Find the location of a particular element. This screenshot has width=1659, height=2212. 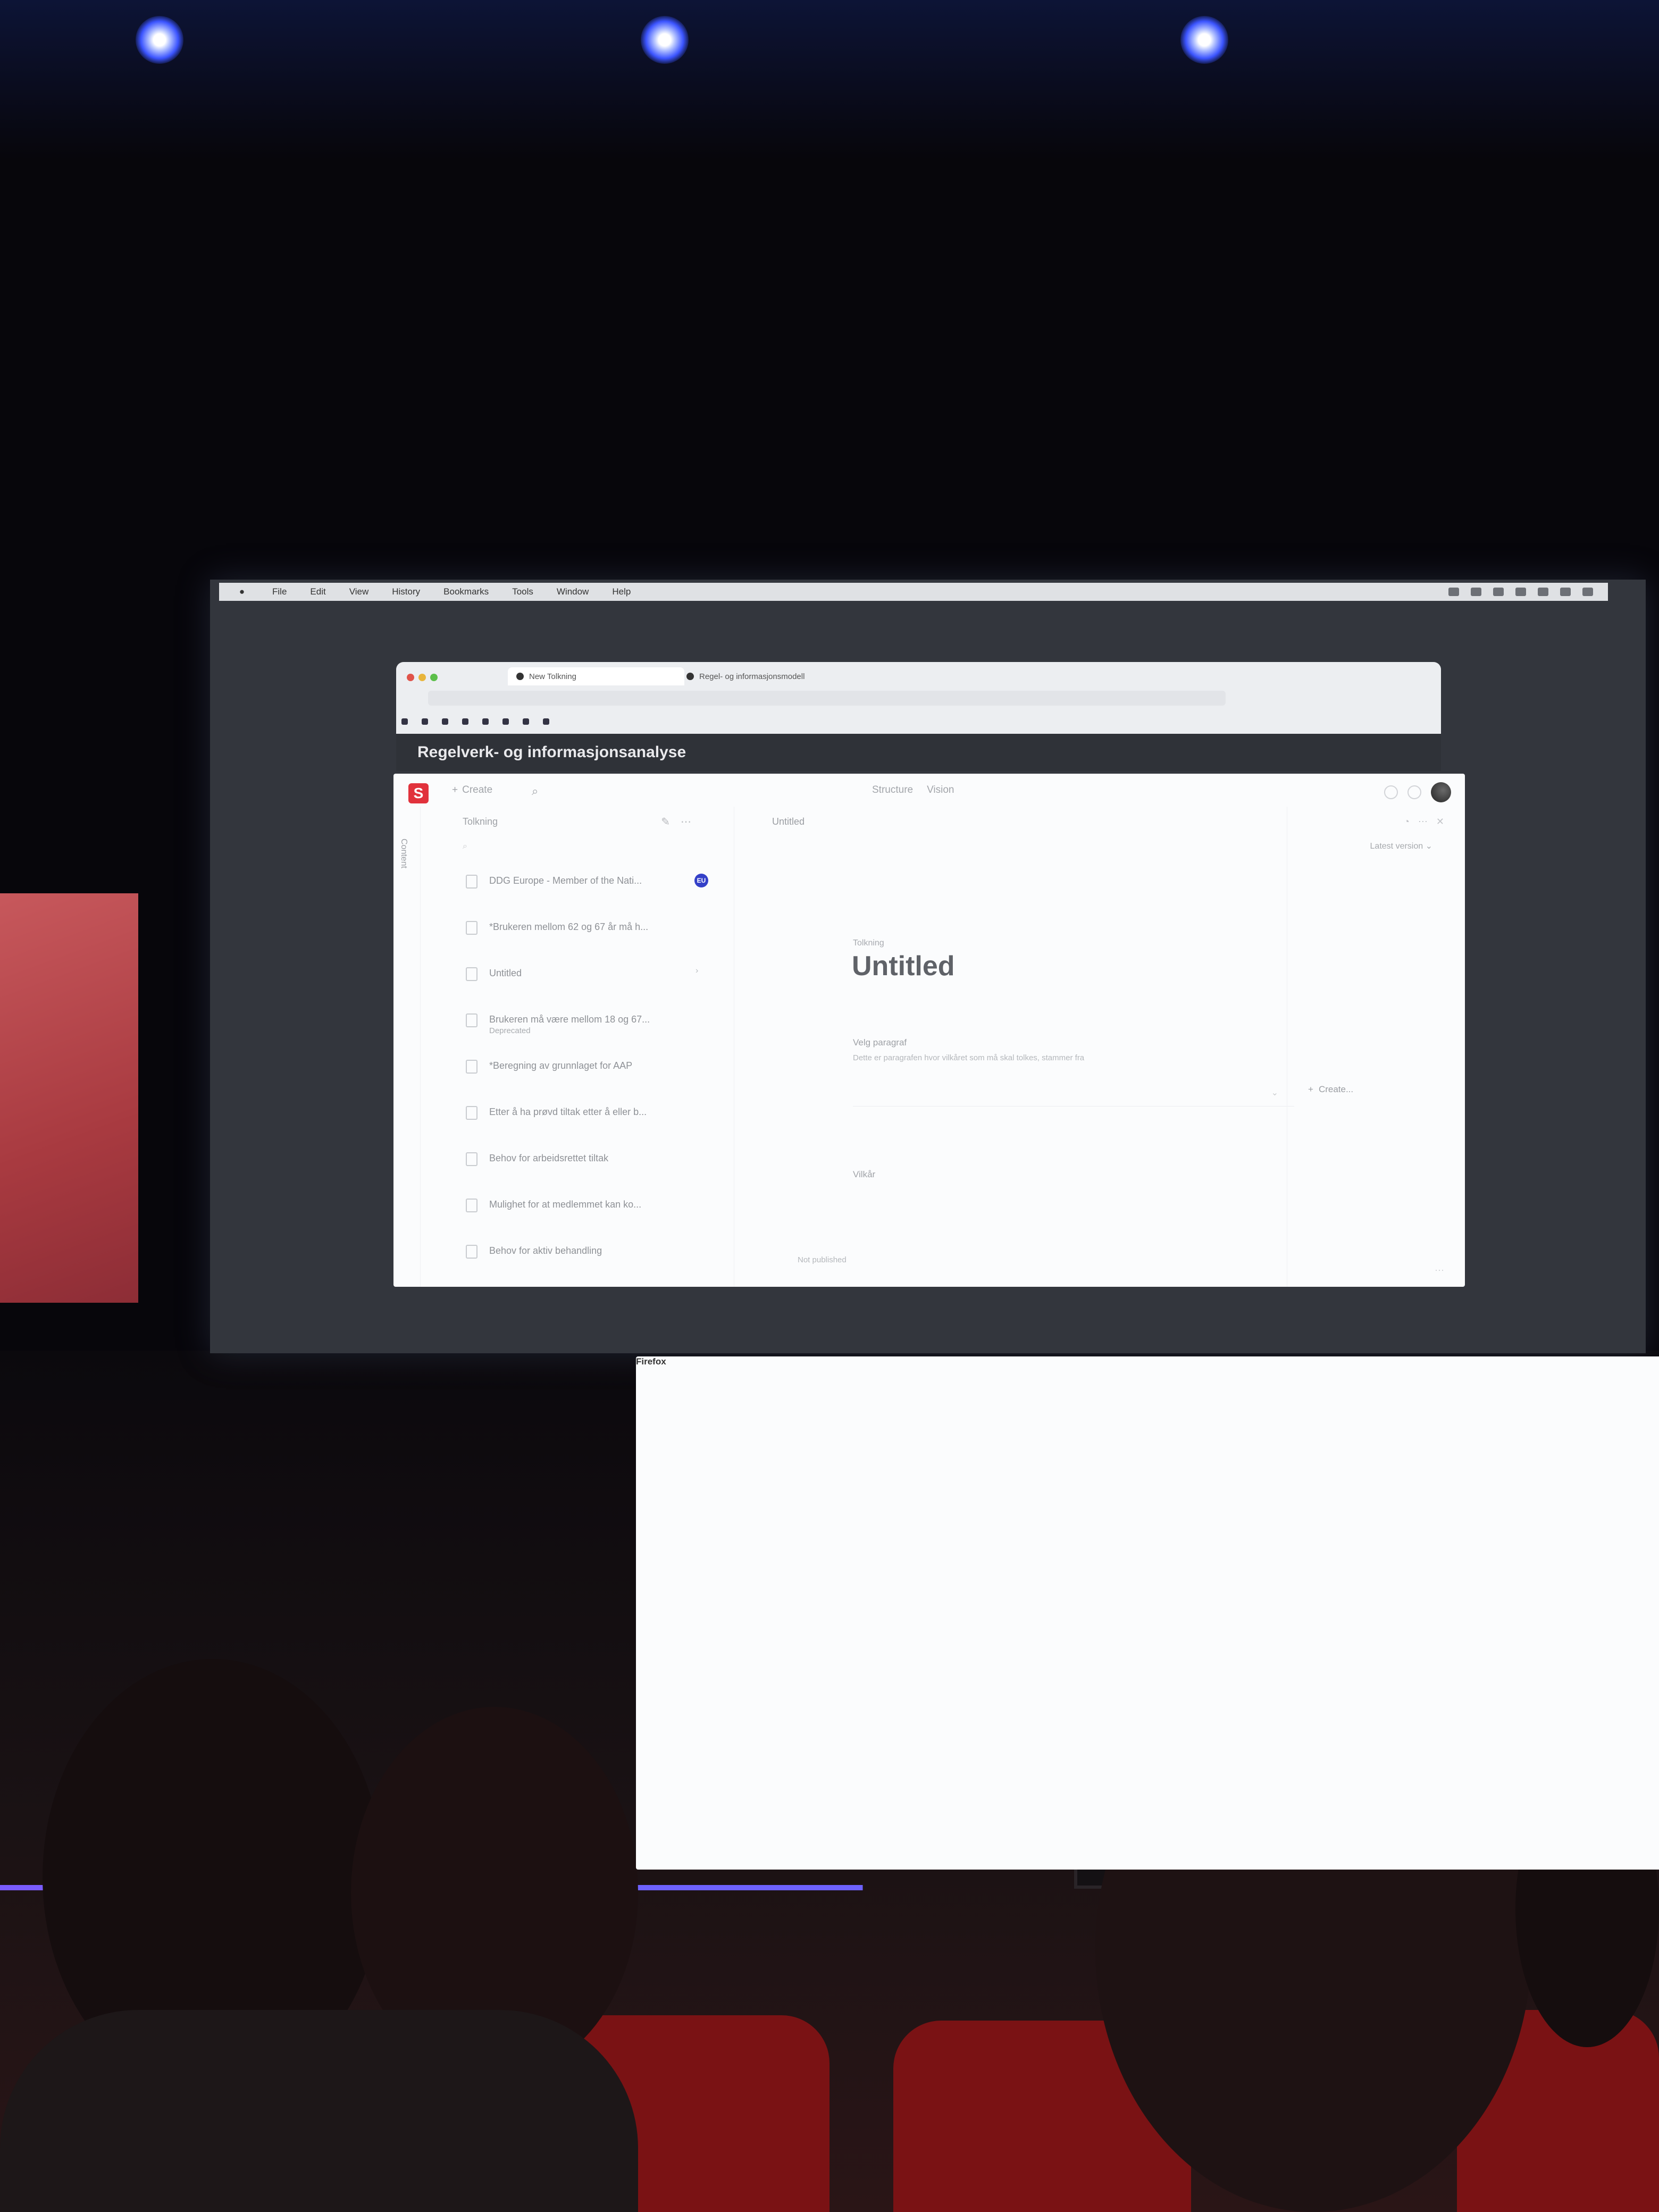

audience-shoulders is located at coordinates (319, 2111).